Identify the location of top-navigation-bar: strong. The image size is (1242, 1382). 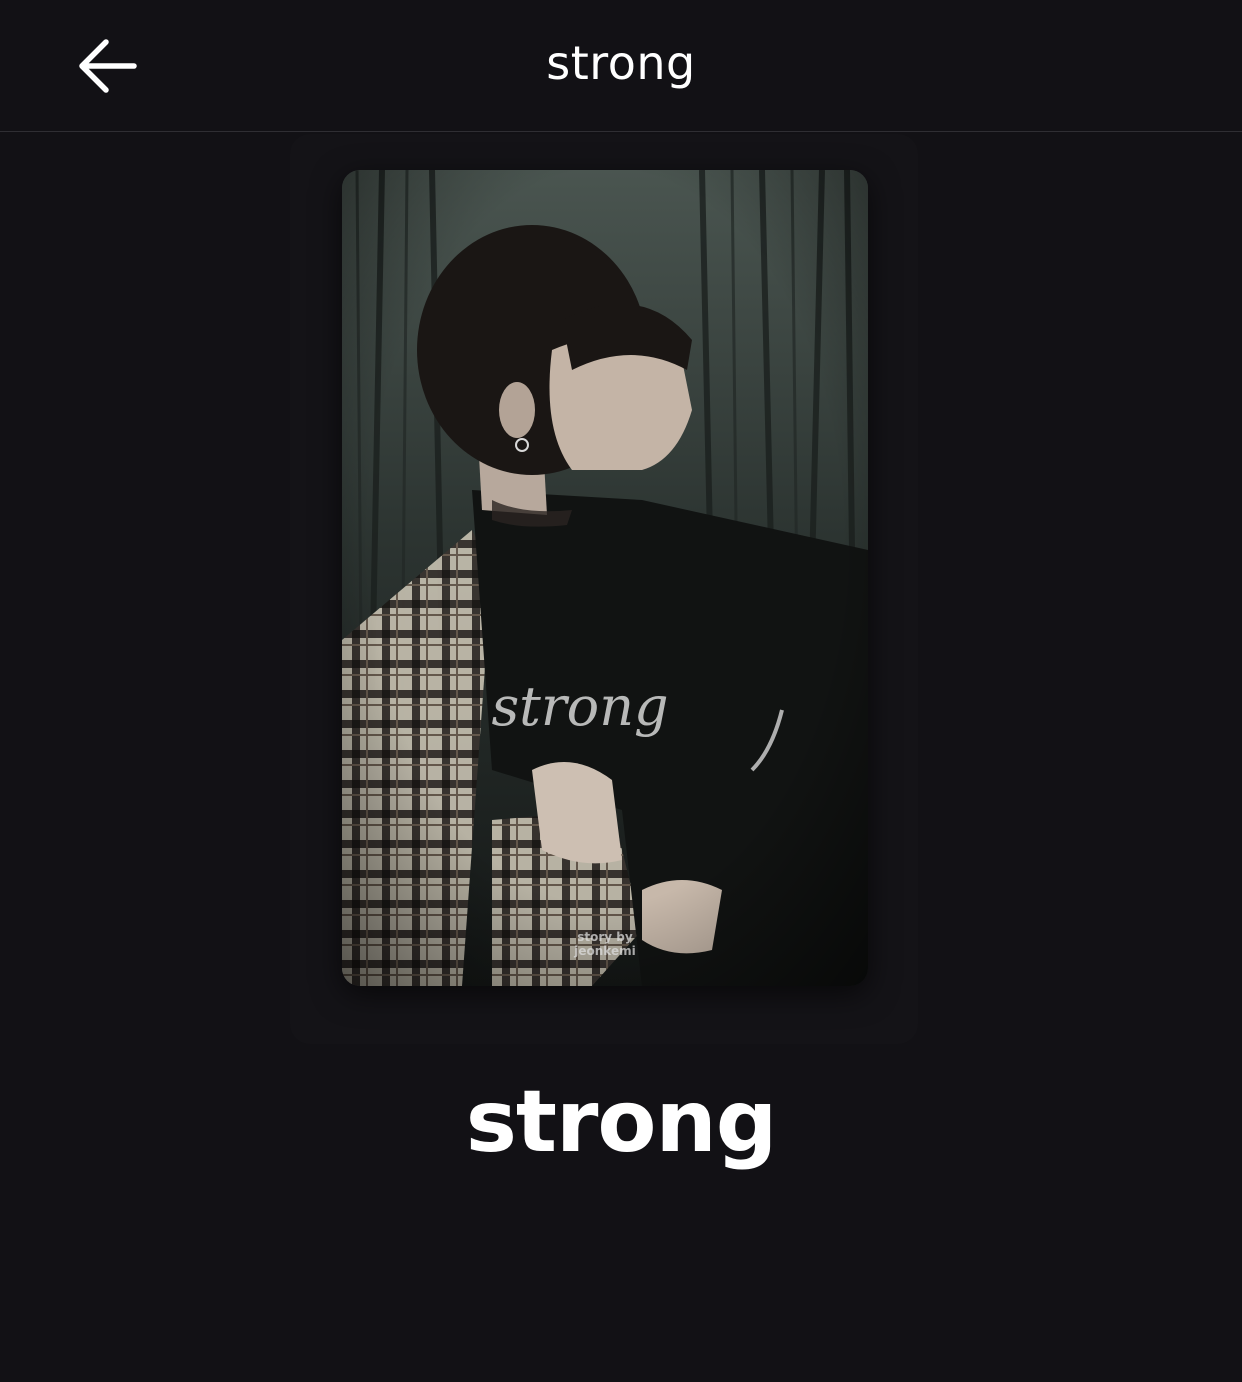
(621, 66).